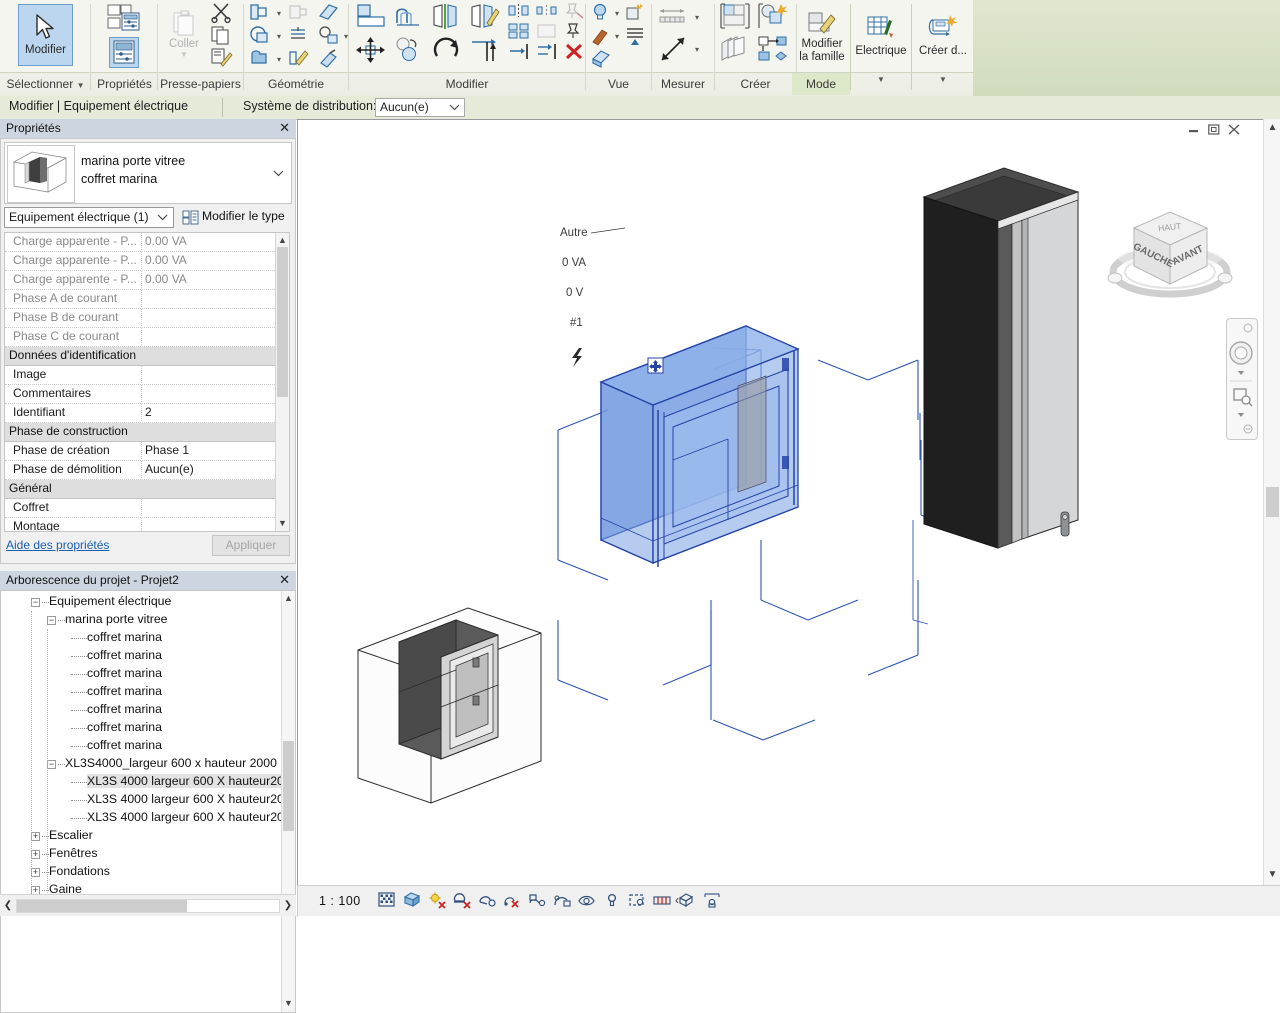  Describe the element at coordinates (520, 11) in the screenshot. I see `array-icon` at that location.